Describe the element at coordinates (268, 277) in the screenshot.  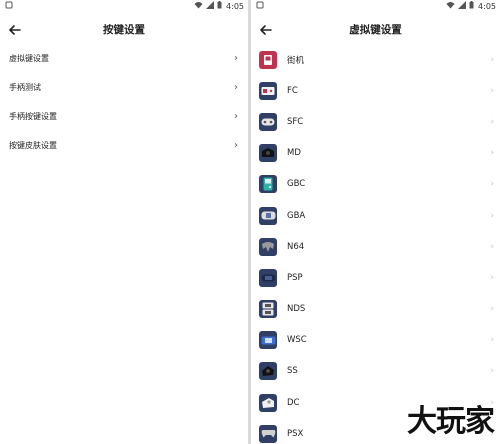
I see `psp-handheld-icon` at that location.